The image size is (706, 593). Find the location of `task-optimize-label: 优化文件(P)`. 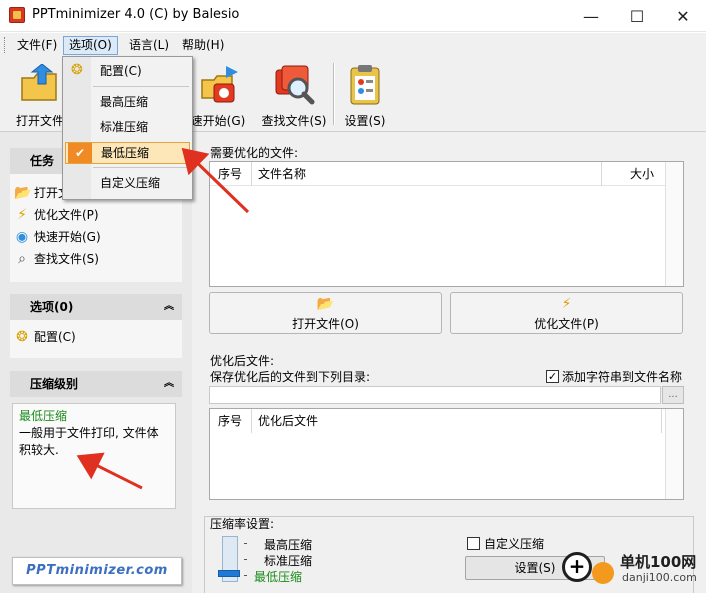

task-optimize-label: 优化文件(P) is located at coordinates (66, 215).